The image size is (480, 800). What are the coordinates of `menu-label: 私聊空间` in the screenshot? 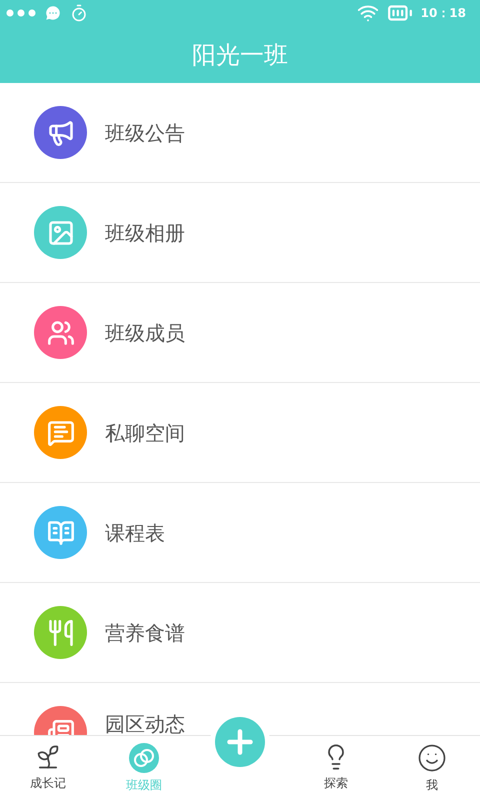 It's located at (145, 433).